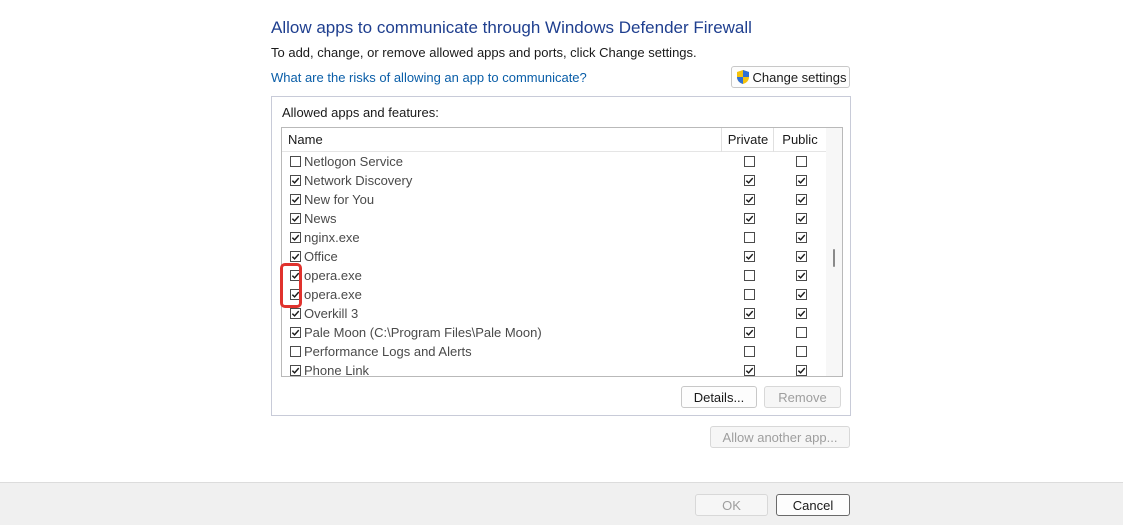 This screenshot has height=525, width=1123. Describe the element at coordinates (802, 397) in the screenshot. I see `remove-button: Remove` at that location.